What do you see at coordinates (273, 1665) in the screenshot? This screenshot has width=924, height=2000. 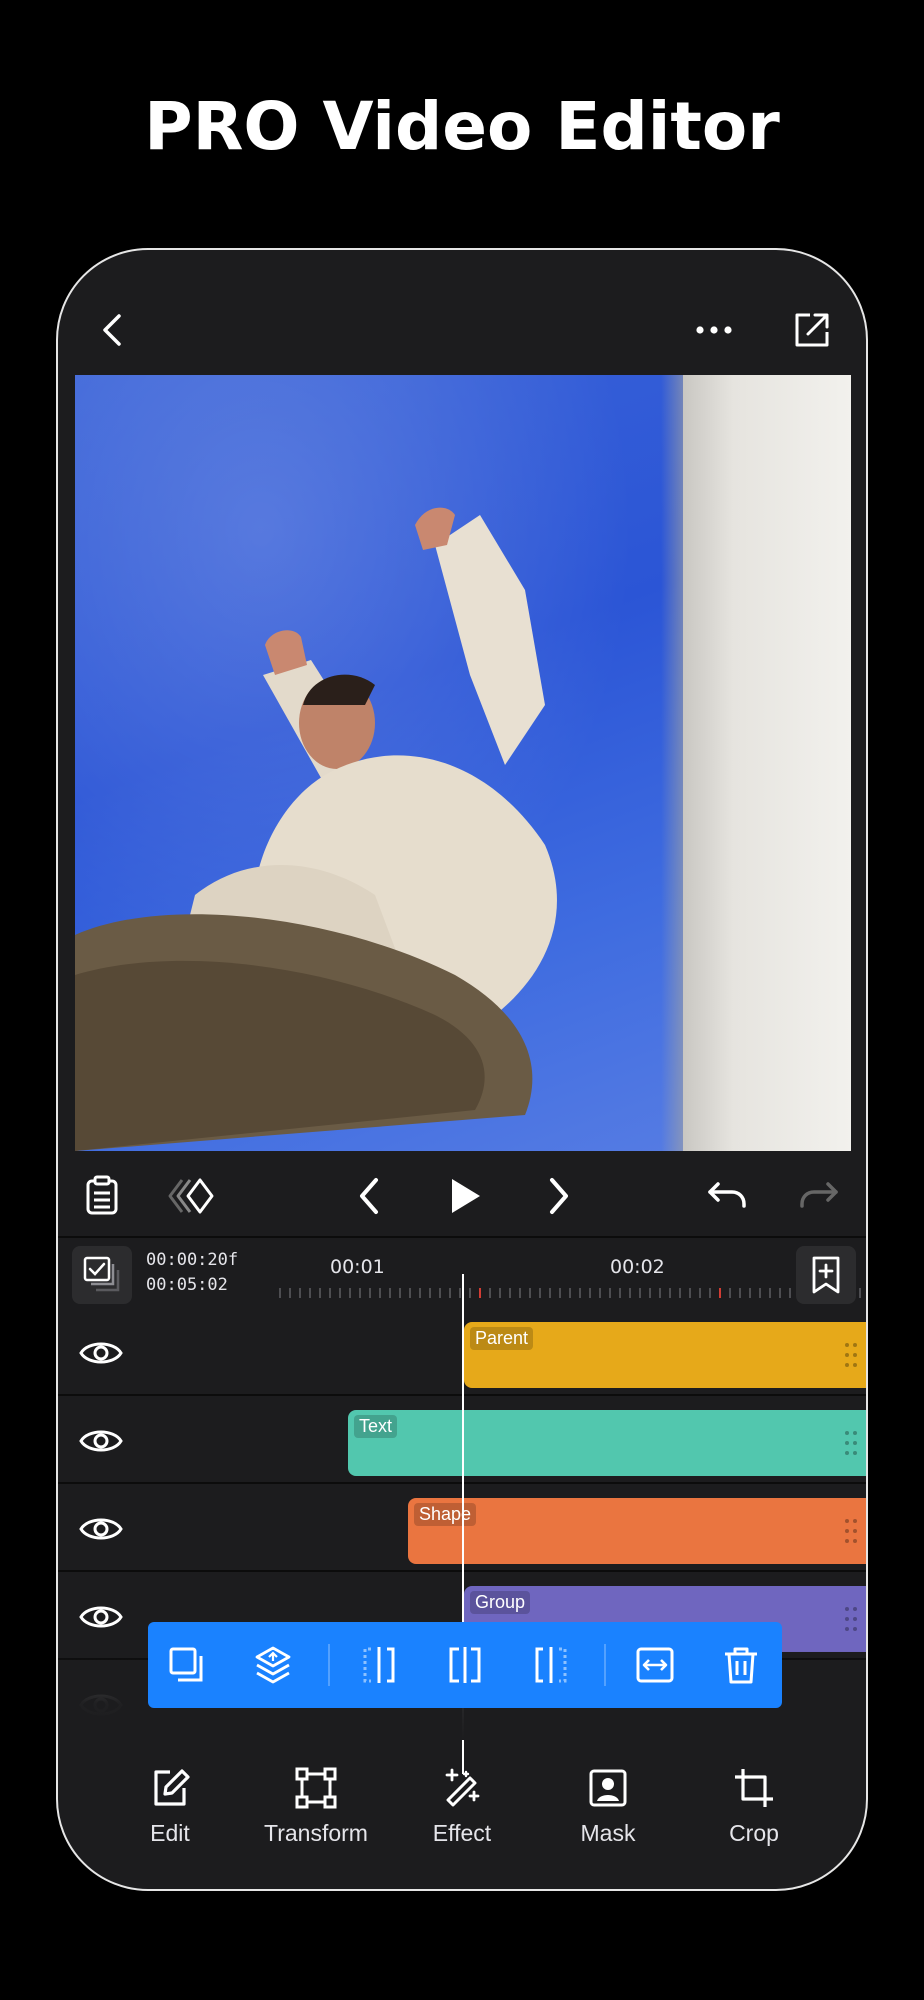 I see `layer-order-icon` at bounding box center [273, 1665].